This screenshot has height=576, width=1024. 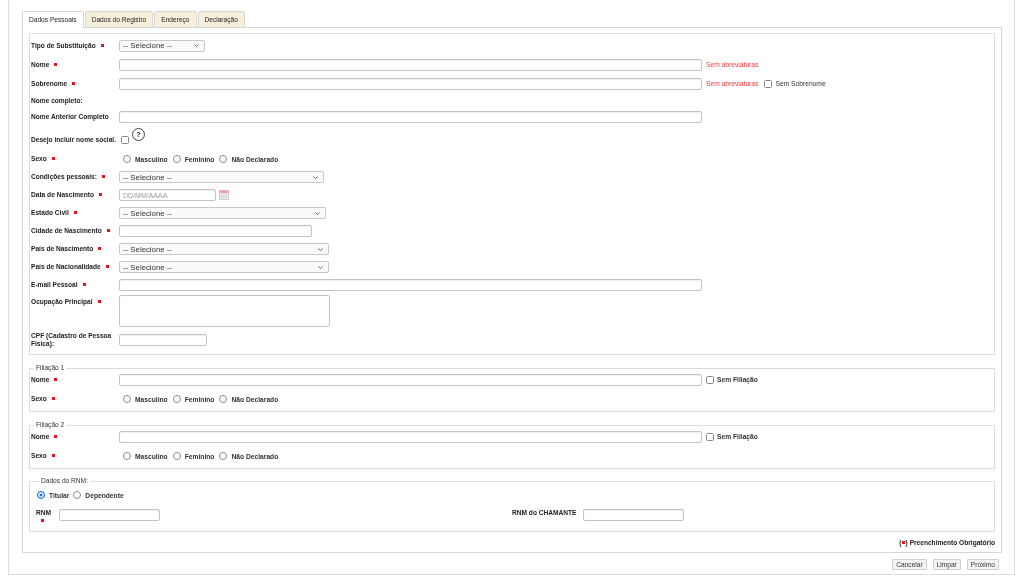 I want to click on calendar-icon, so click(x=224, y=195).